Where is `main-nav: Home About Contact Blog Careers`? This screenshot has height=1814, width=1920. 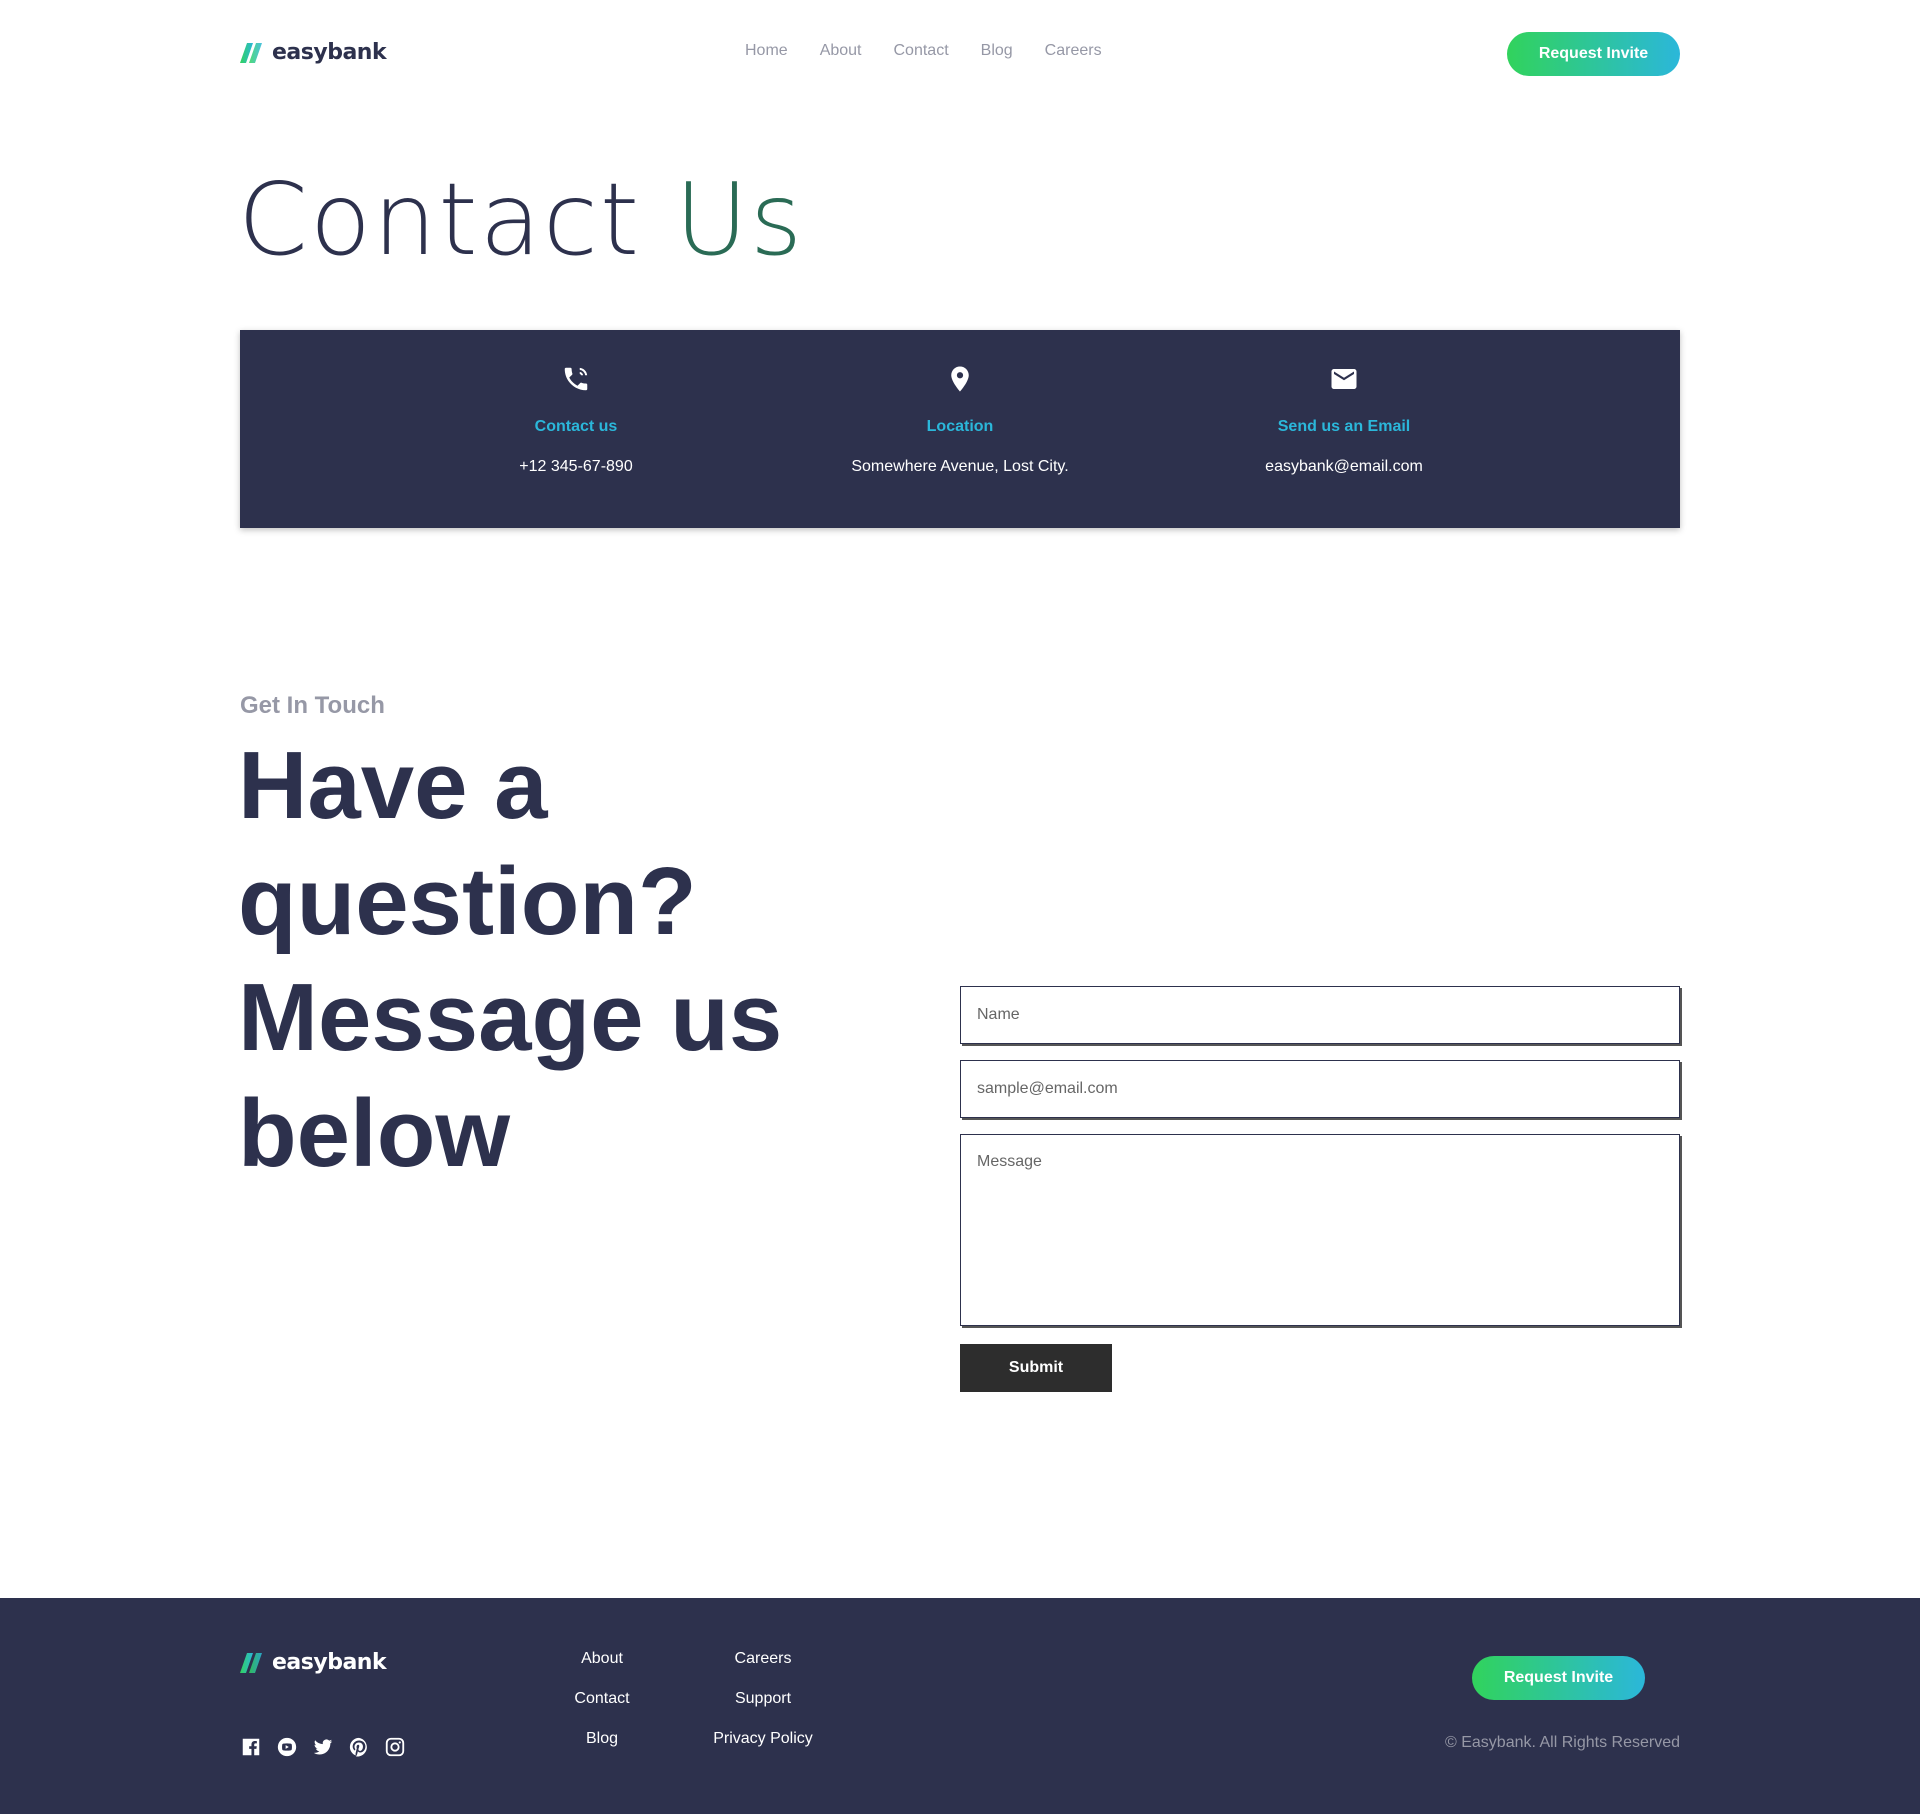
main-nav: Home About Contact Blog Careers is located at coordinates (923, 51).